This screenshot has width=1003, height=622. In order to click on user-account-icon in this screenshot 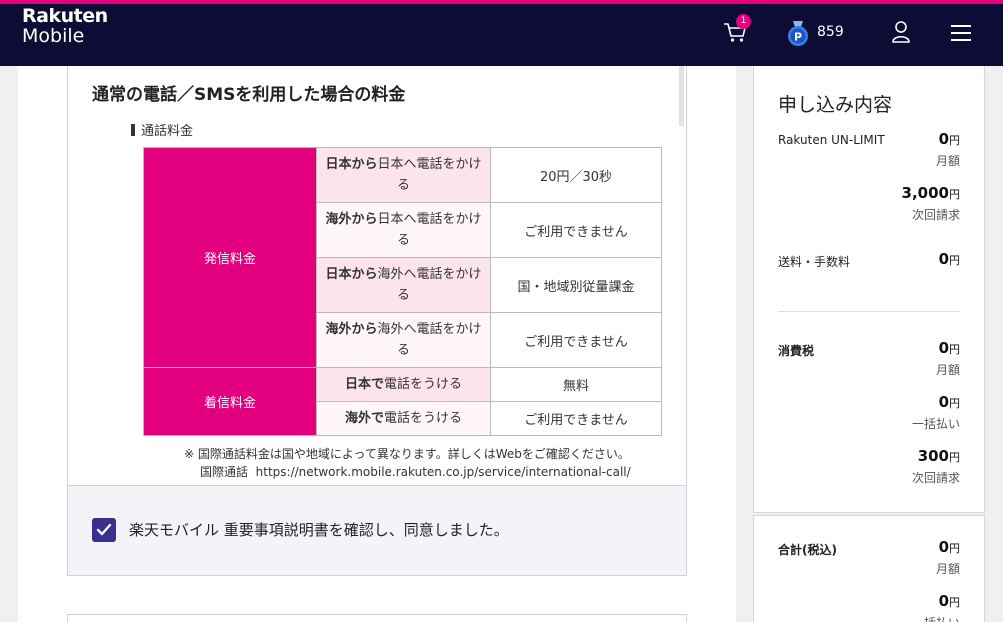, I will do `click(901, 32)`.